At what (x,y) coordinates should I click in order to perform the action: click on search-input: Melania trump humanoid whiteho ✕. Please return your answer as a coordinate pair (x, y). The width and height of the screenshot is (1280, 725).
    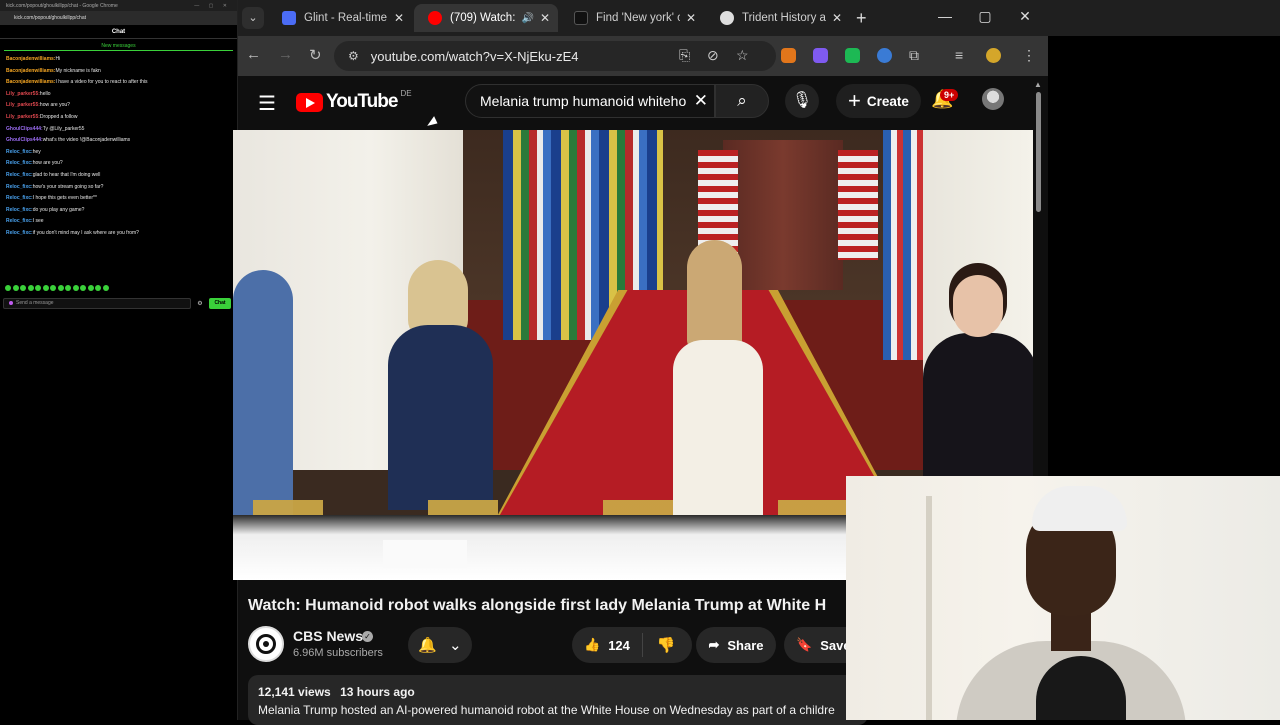
    Looking at the image, I should click on (590, 101).